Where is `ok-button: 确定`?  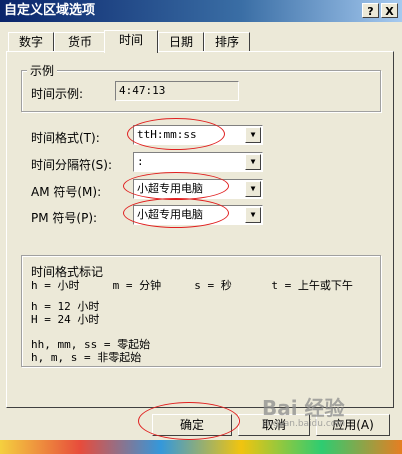
ok-button: 确定 is located at coordinates (192, 425).